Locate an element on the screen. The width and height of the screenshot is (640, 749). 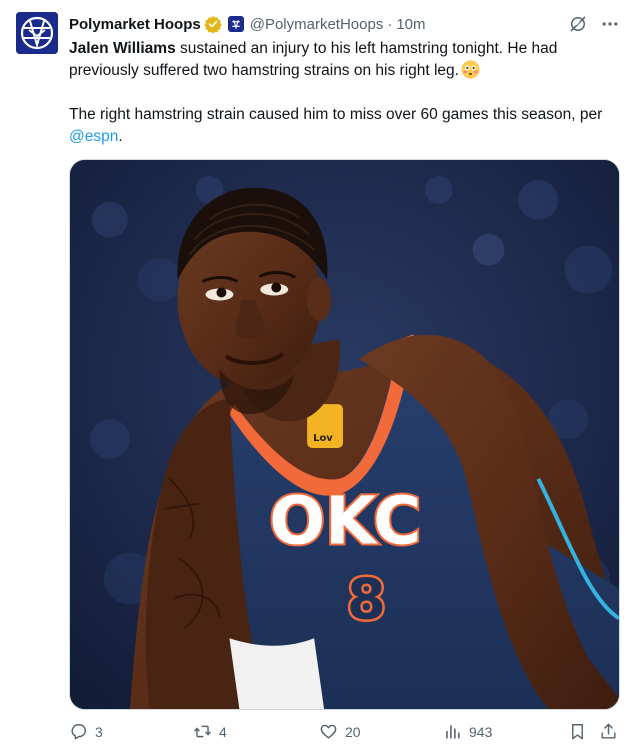
reply-icon is located at coordinates (78, 732).